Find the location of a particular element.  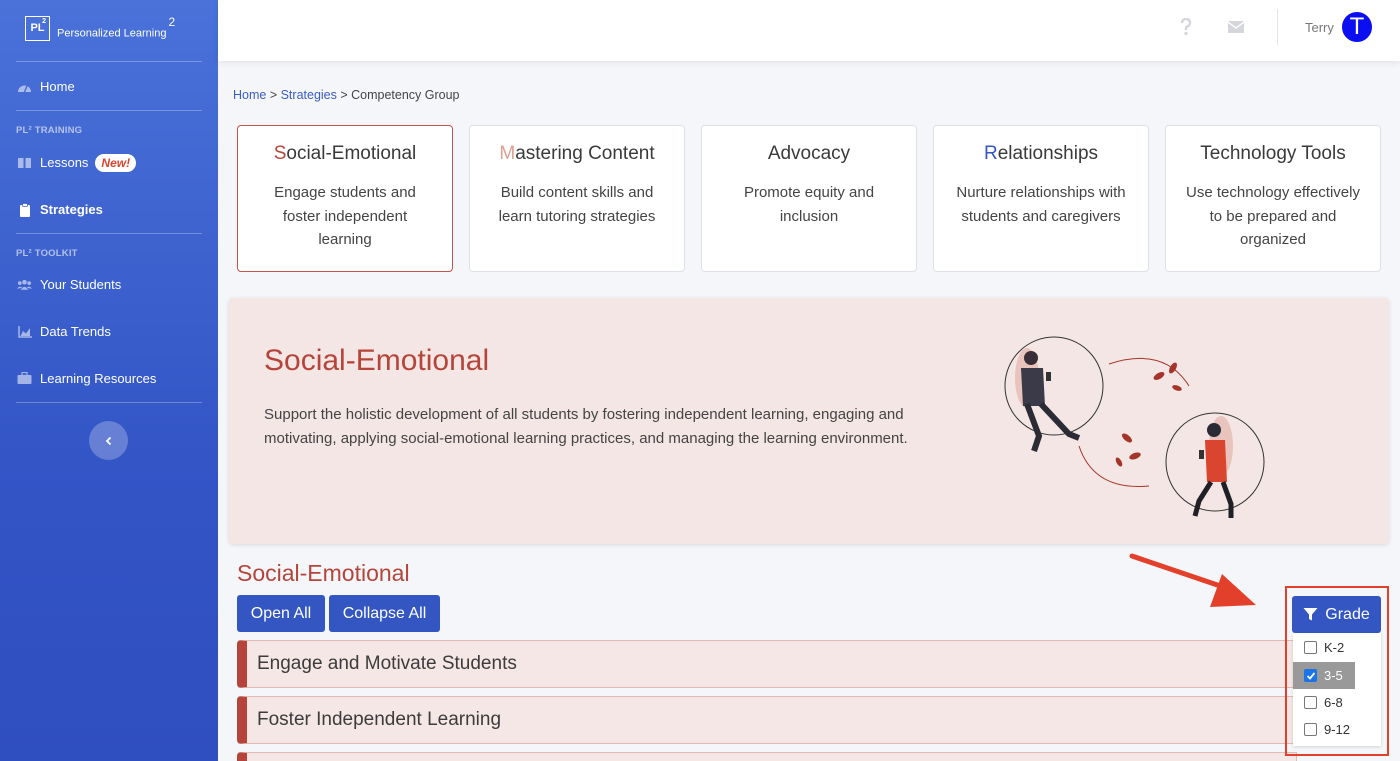

checkmark-icon is located at coordinates (1310, 675).